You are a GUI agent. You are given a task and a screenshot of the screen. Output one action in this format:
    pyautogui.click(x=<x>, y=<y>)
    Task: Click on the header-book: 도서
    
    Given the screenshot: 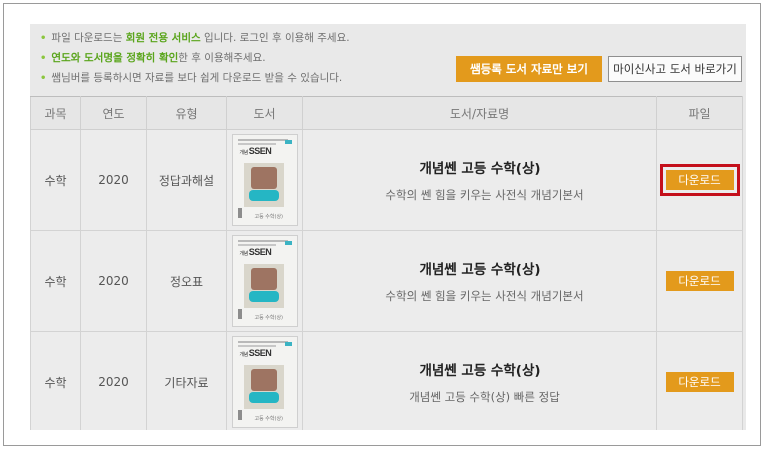 What is the action you would take?
    pyautogui.click(x=264, y=113)
    